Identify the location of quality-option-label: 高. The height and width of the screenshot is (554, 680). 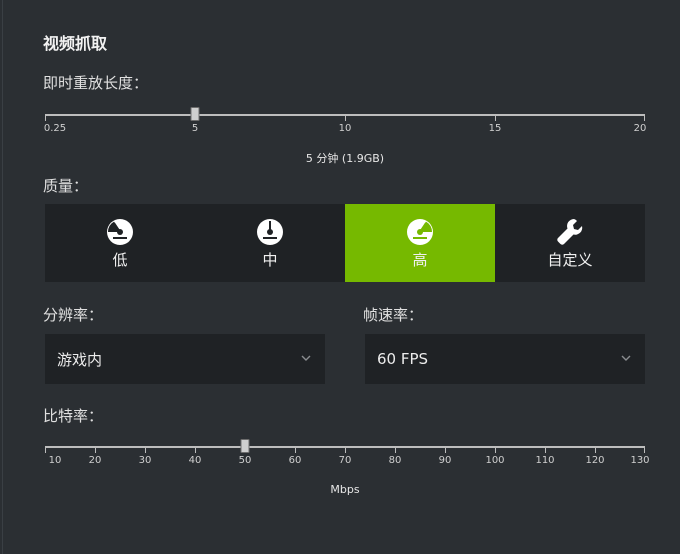
(420, 259).